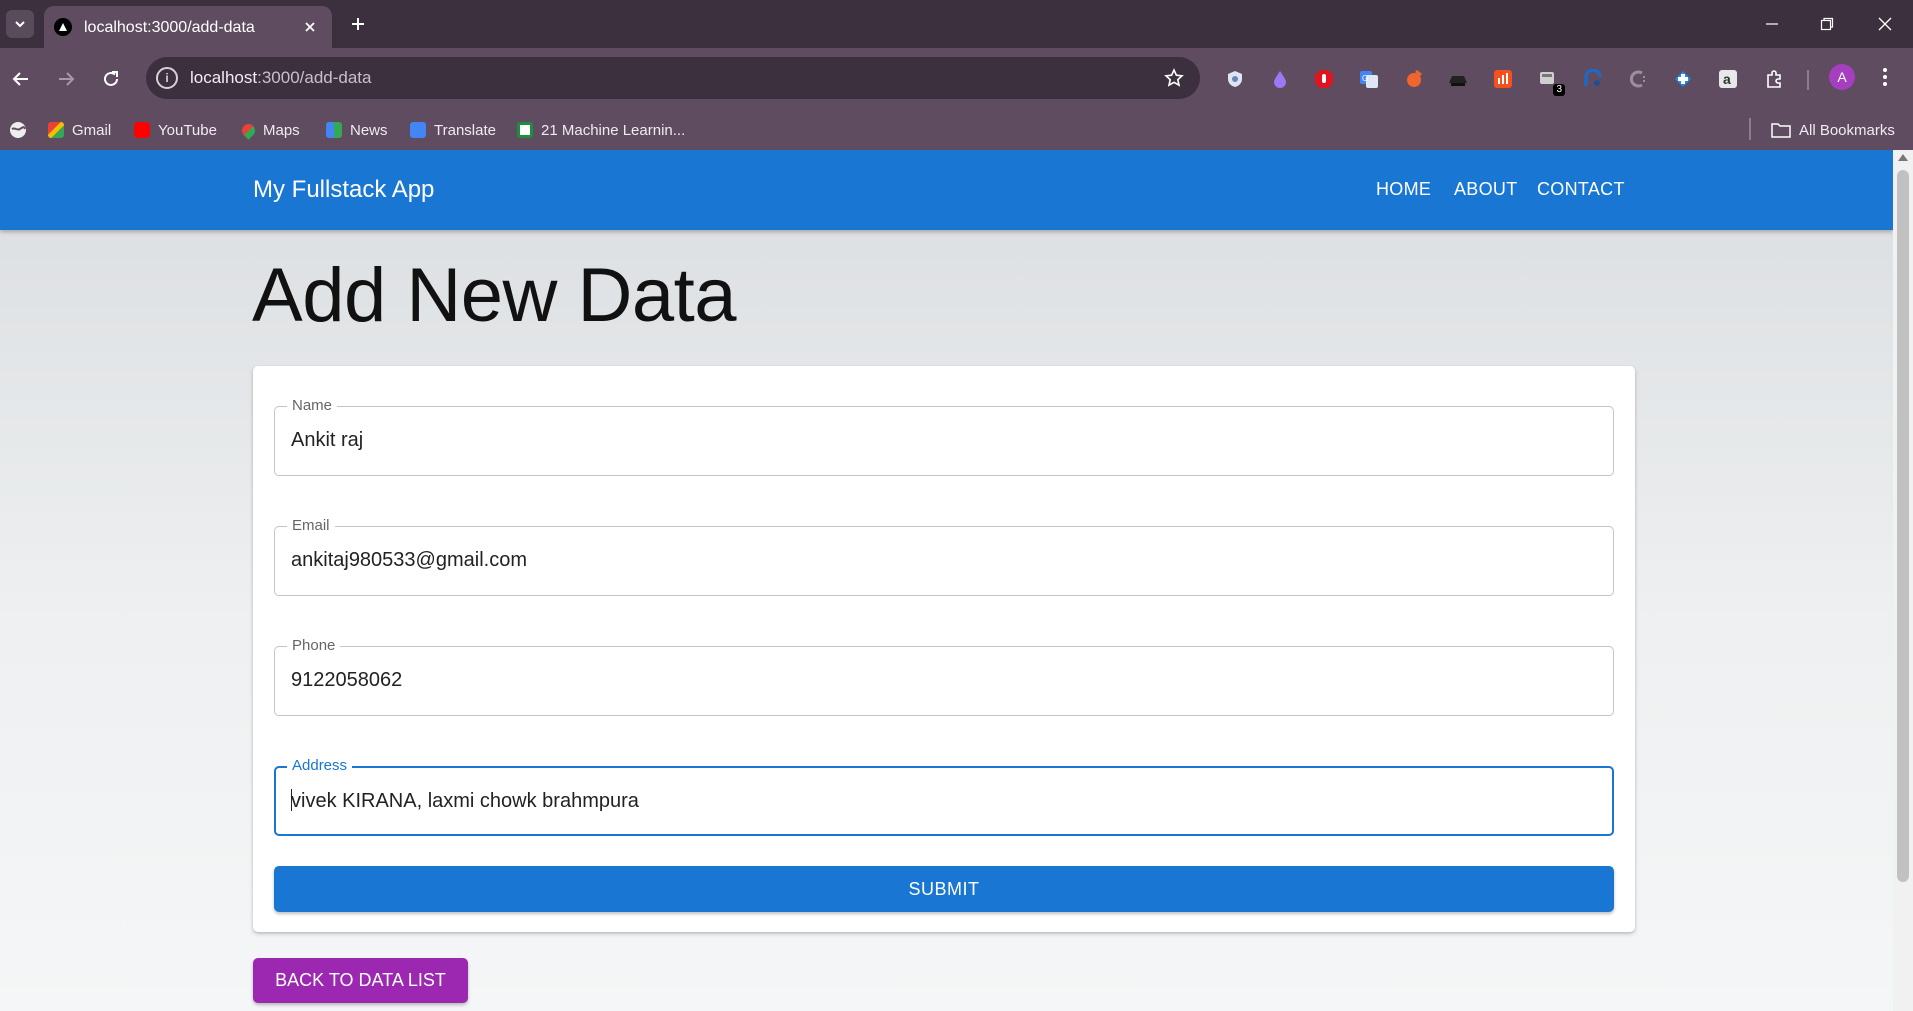 This screenshot has width=1913, height=1011. I want to click on submit-button: SUBMIT, so click(944, 889).